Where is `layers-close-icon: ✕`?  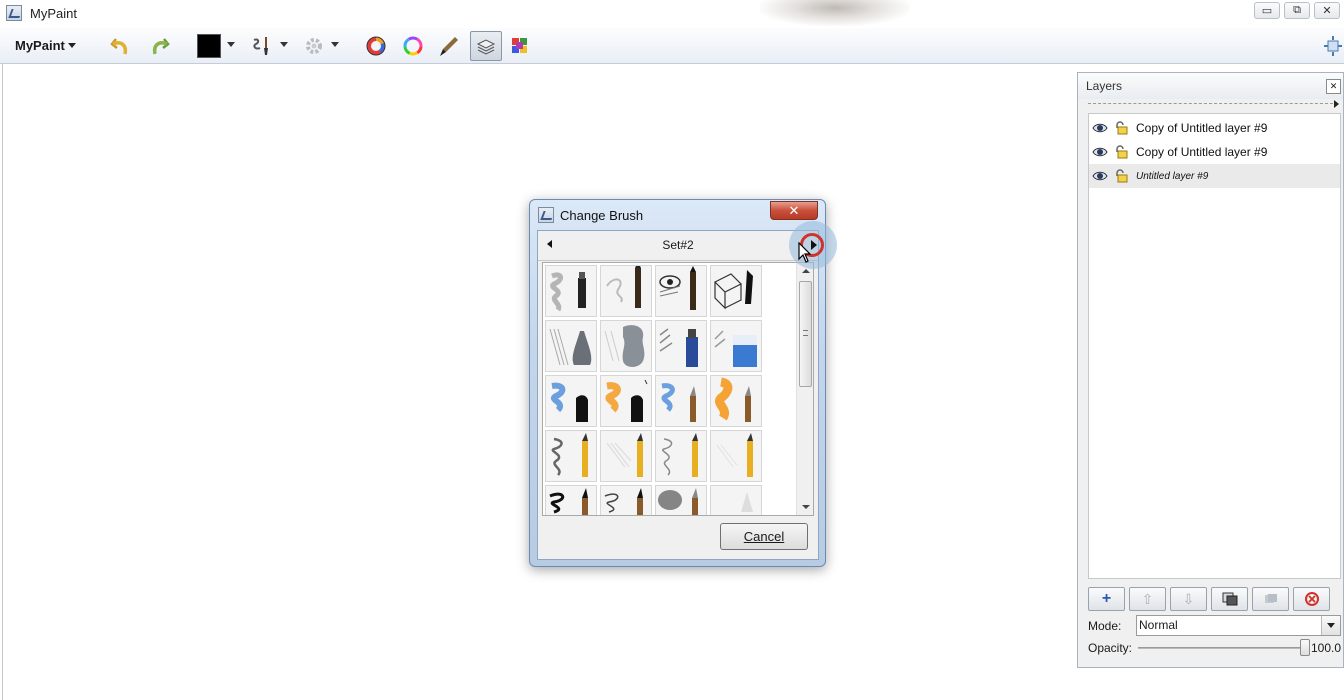 layers-close-icon: ✕ is located at coordinates (1333, 86).